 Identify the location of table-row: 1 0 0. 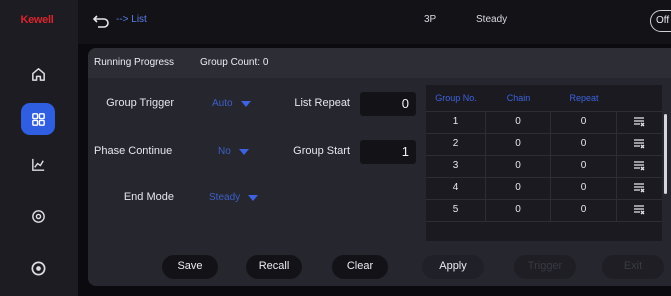
(544, 122).